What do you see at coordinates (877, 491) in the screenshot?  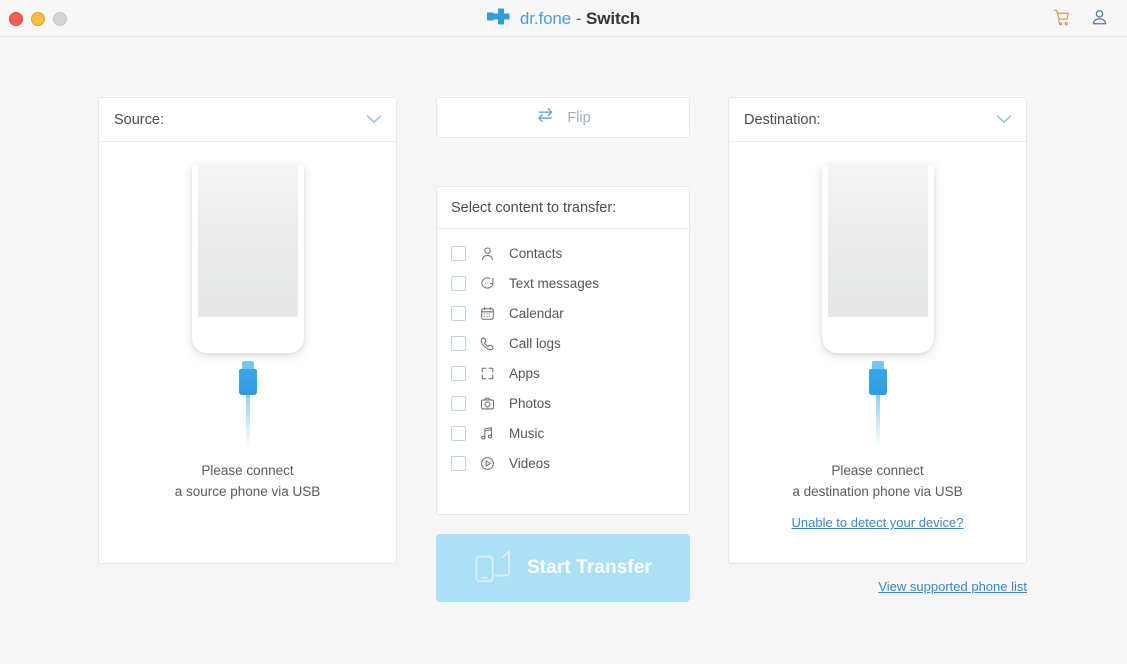 I see `destination-message-line2: a destination phone via USB` at bounding box center [877, 491].